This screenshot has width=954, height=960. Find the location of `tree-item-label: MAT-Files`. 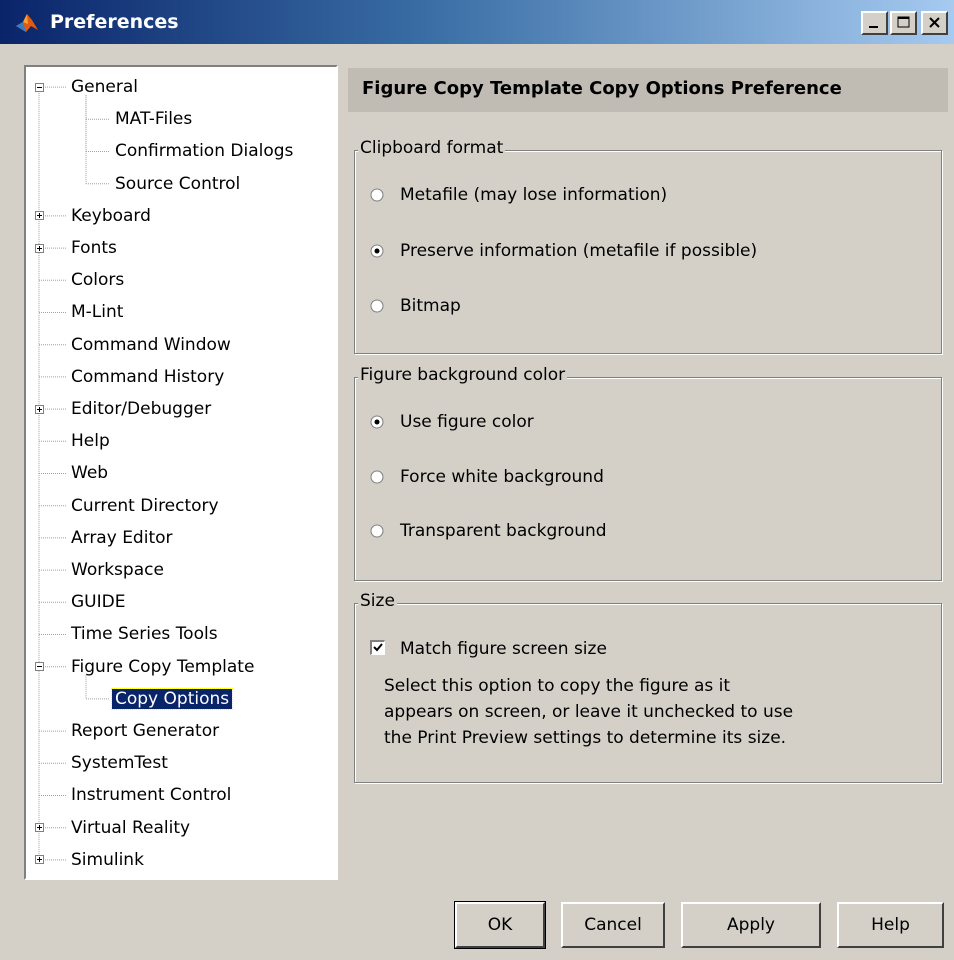

tree-item-label: MAT-Files is located at coordinates (154, 119).